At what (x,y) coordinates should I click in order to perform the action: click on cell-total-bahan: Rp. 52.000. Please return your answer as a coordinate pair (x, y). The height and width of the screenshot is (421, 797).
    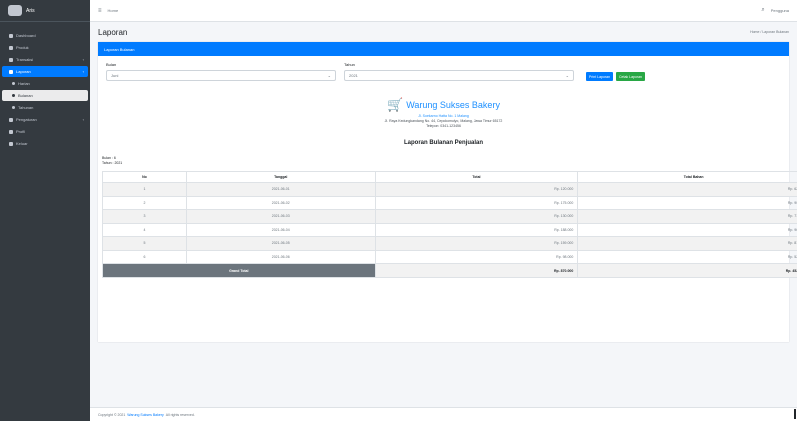
    Looking at the image, I should click on (687, 256).